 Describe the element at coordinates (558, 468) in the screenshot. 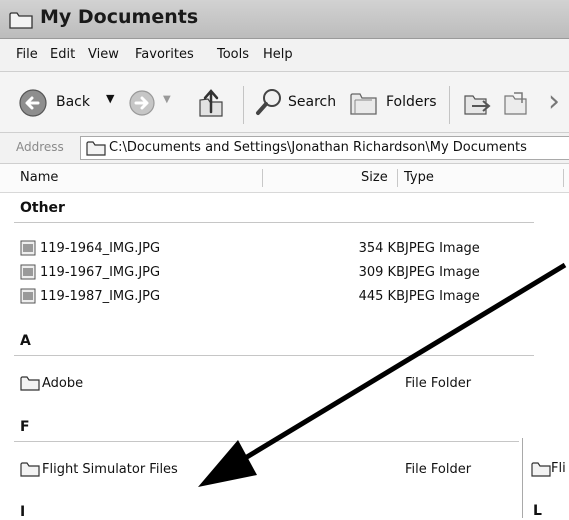

I see `overlay-item-name: Fli` at that location.